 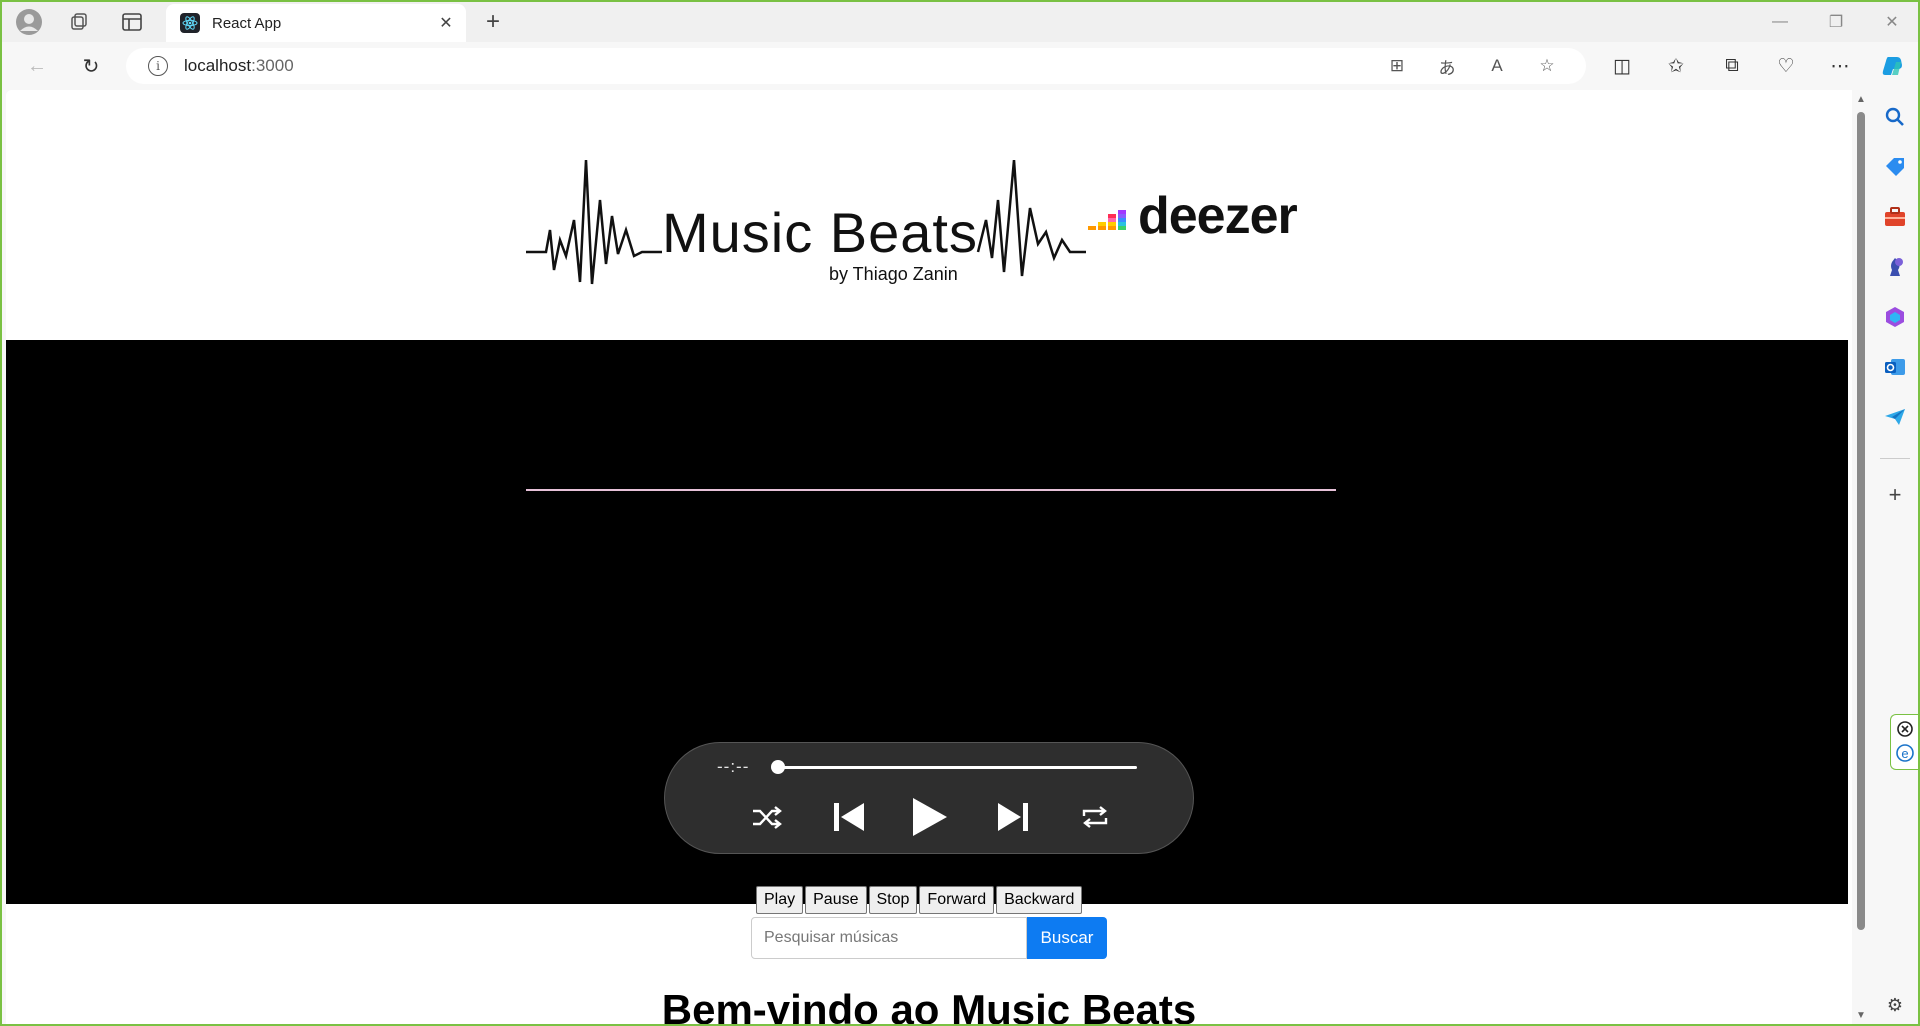 I want to click on time-display: --:--, so click(x=733, y=766).